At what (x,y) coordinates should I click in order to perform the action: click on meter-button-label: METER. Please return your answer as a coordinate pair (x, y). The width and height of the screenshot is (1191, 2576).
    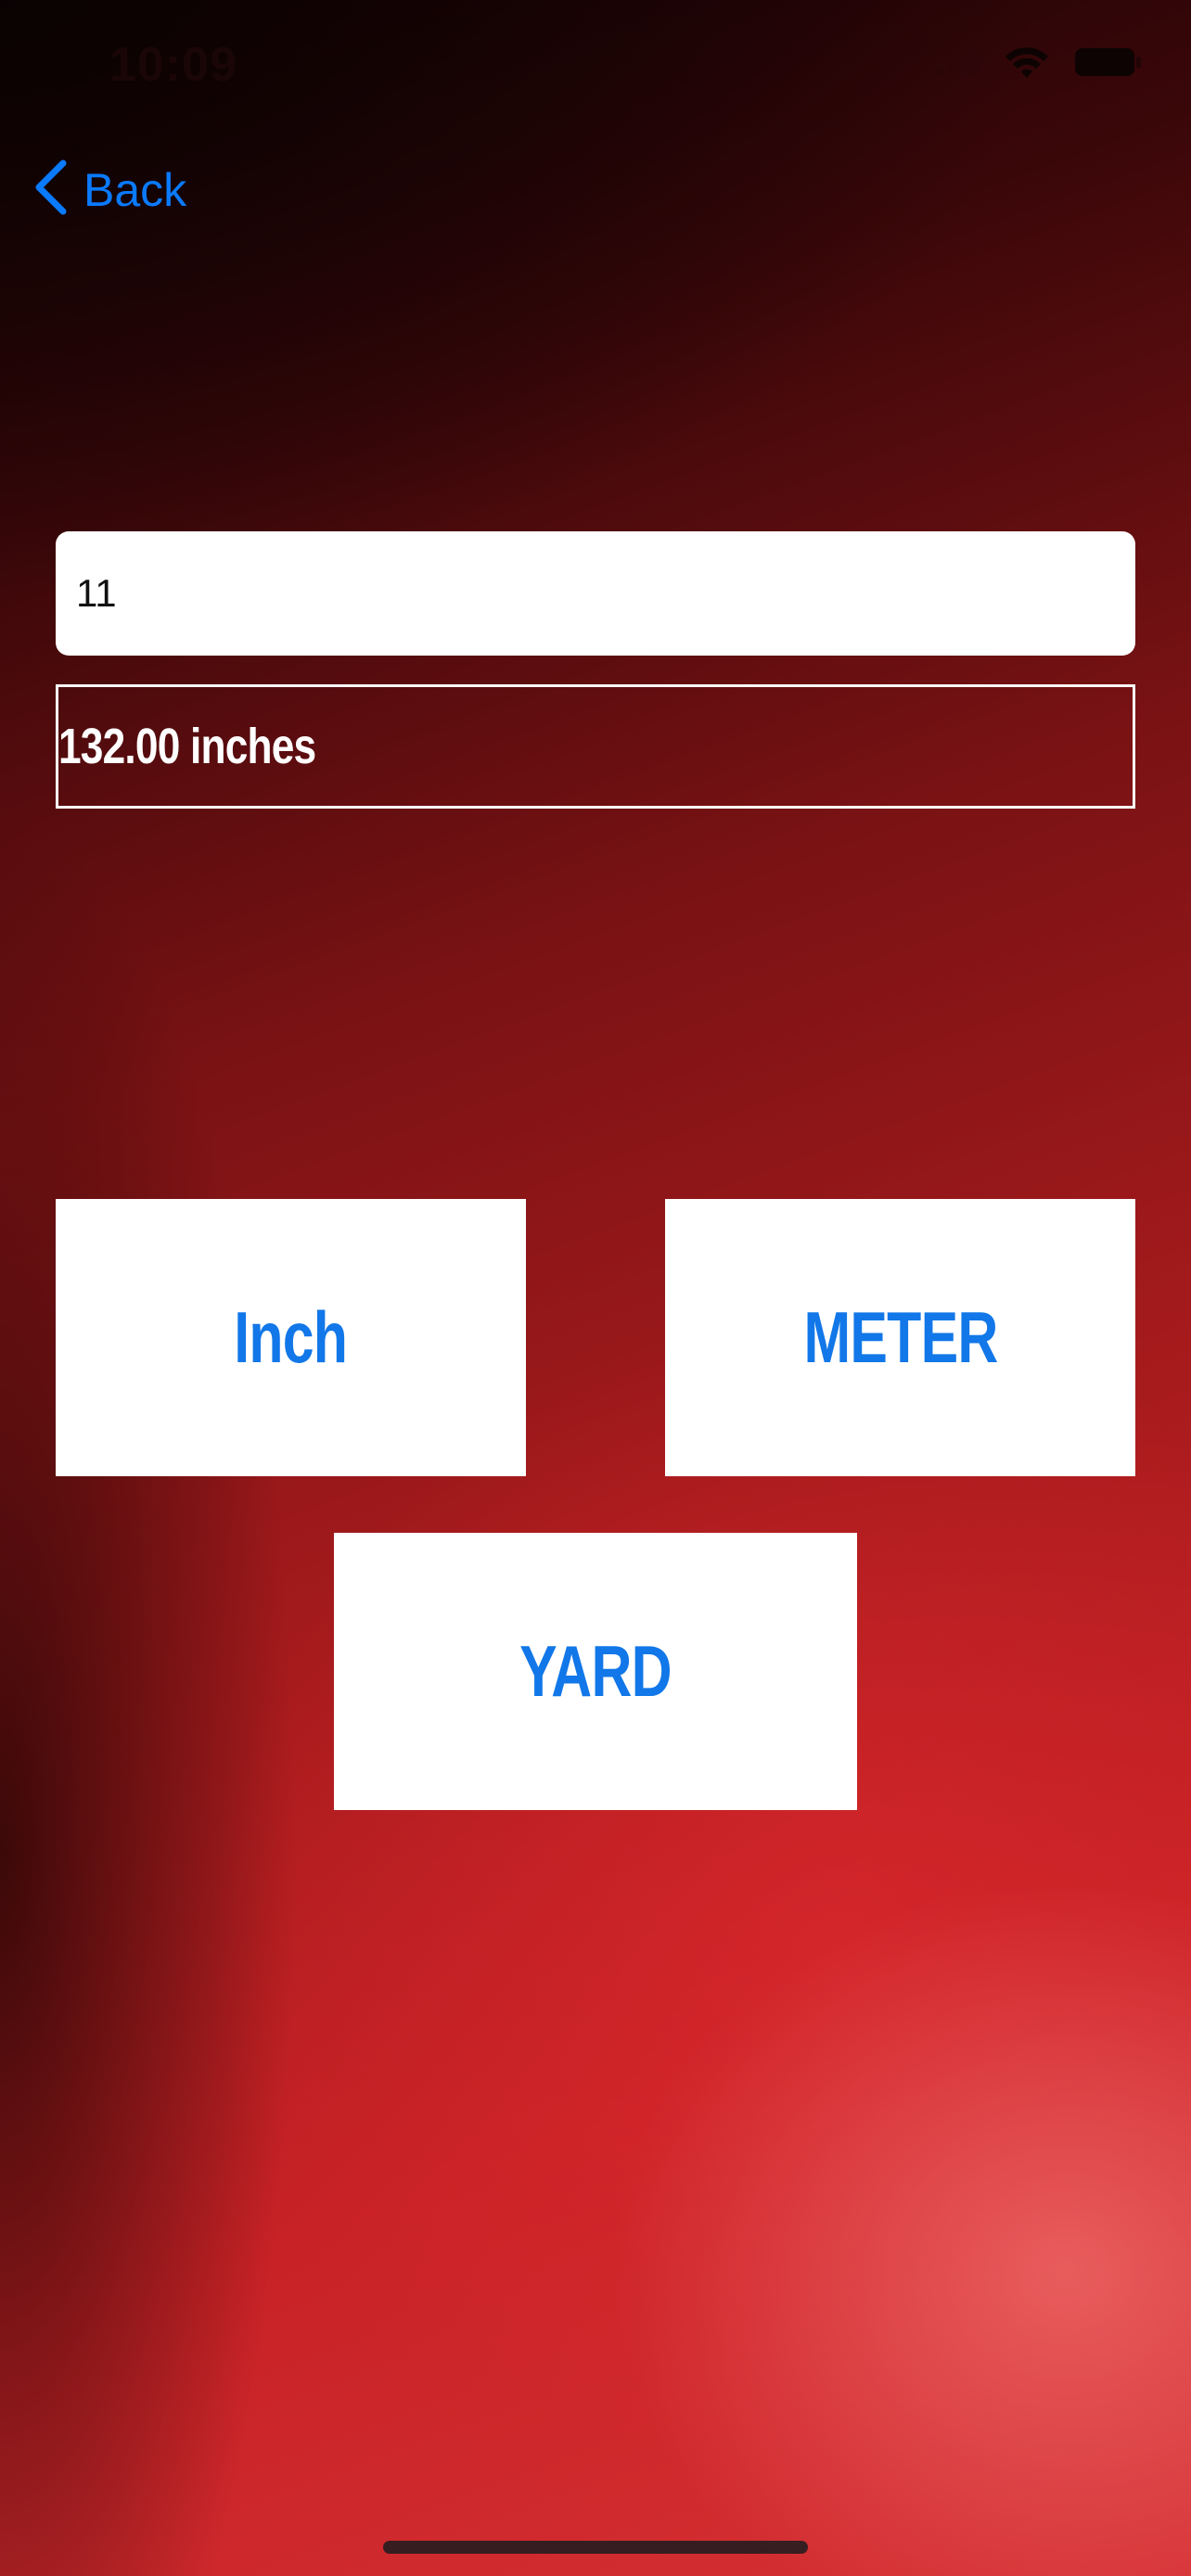
    Looking at the image, I should click on (900, 1337).